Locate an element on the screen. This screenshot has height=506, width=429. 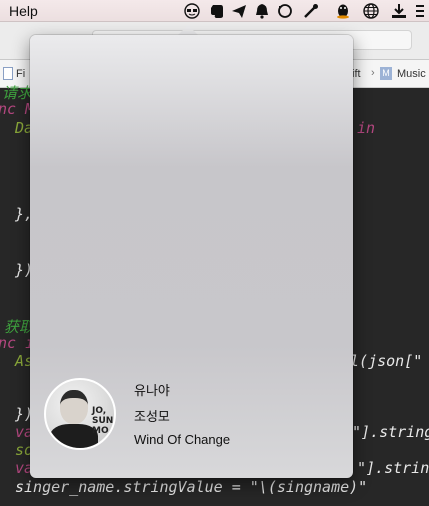
code-fragment: "].strin is located at coordinates (393, 468).